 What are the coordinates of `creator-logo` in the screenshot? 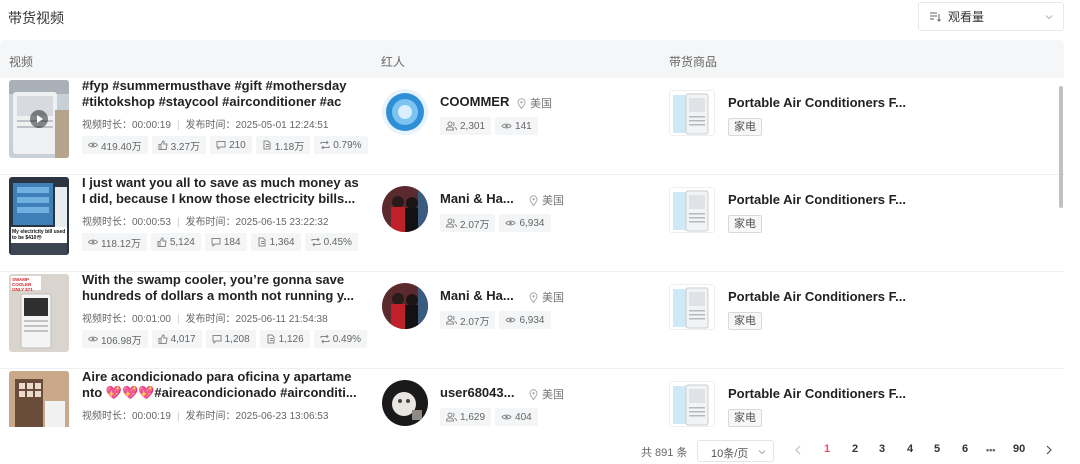 It's located at (405, 112).